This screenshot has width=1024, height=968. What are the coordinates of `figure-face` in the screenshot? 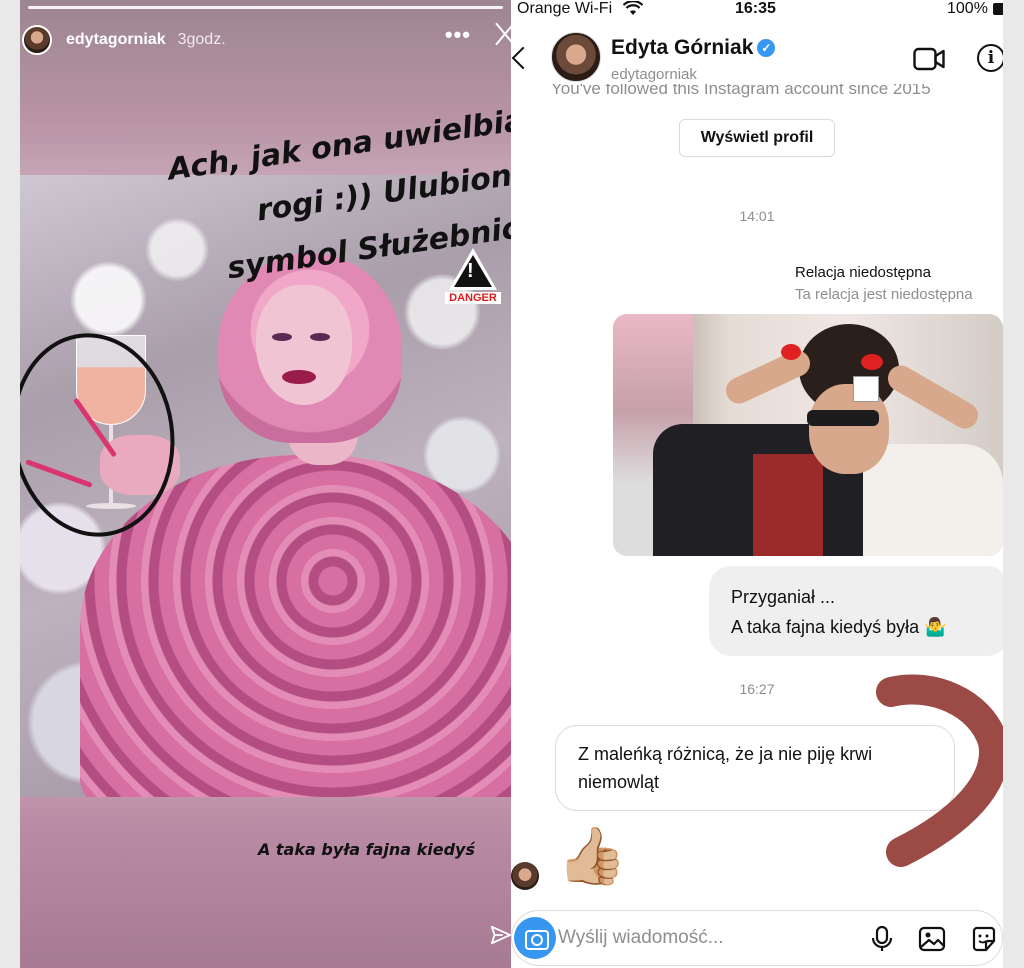 It's located at (304, 345).